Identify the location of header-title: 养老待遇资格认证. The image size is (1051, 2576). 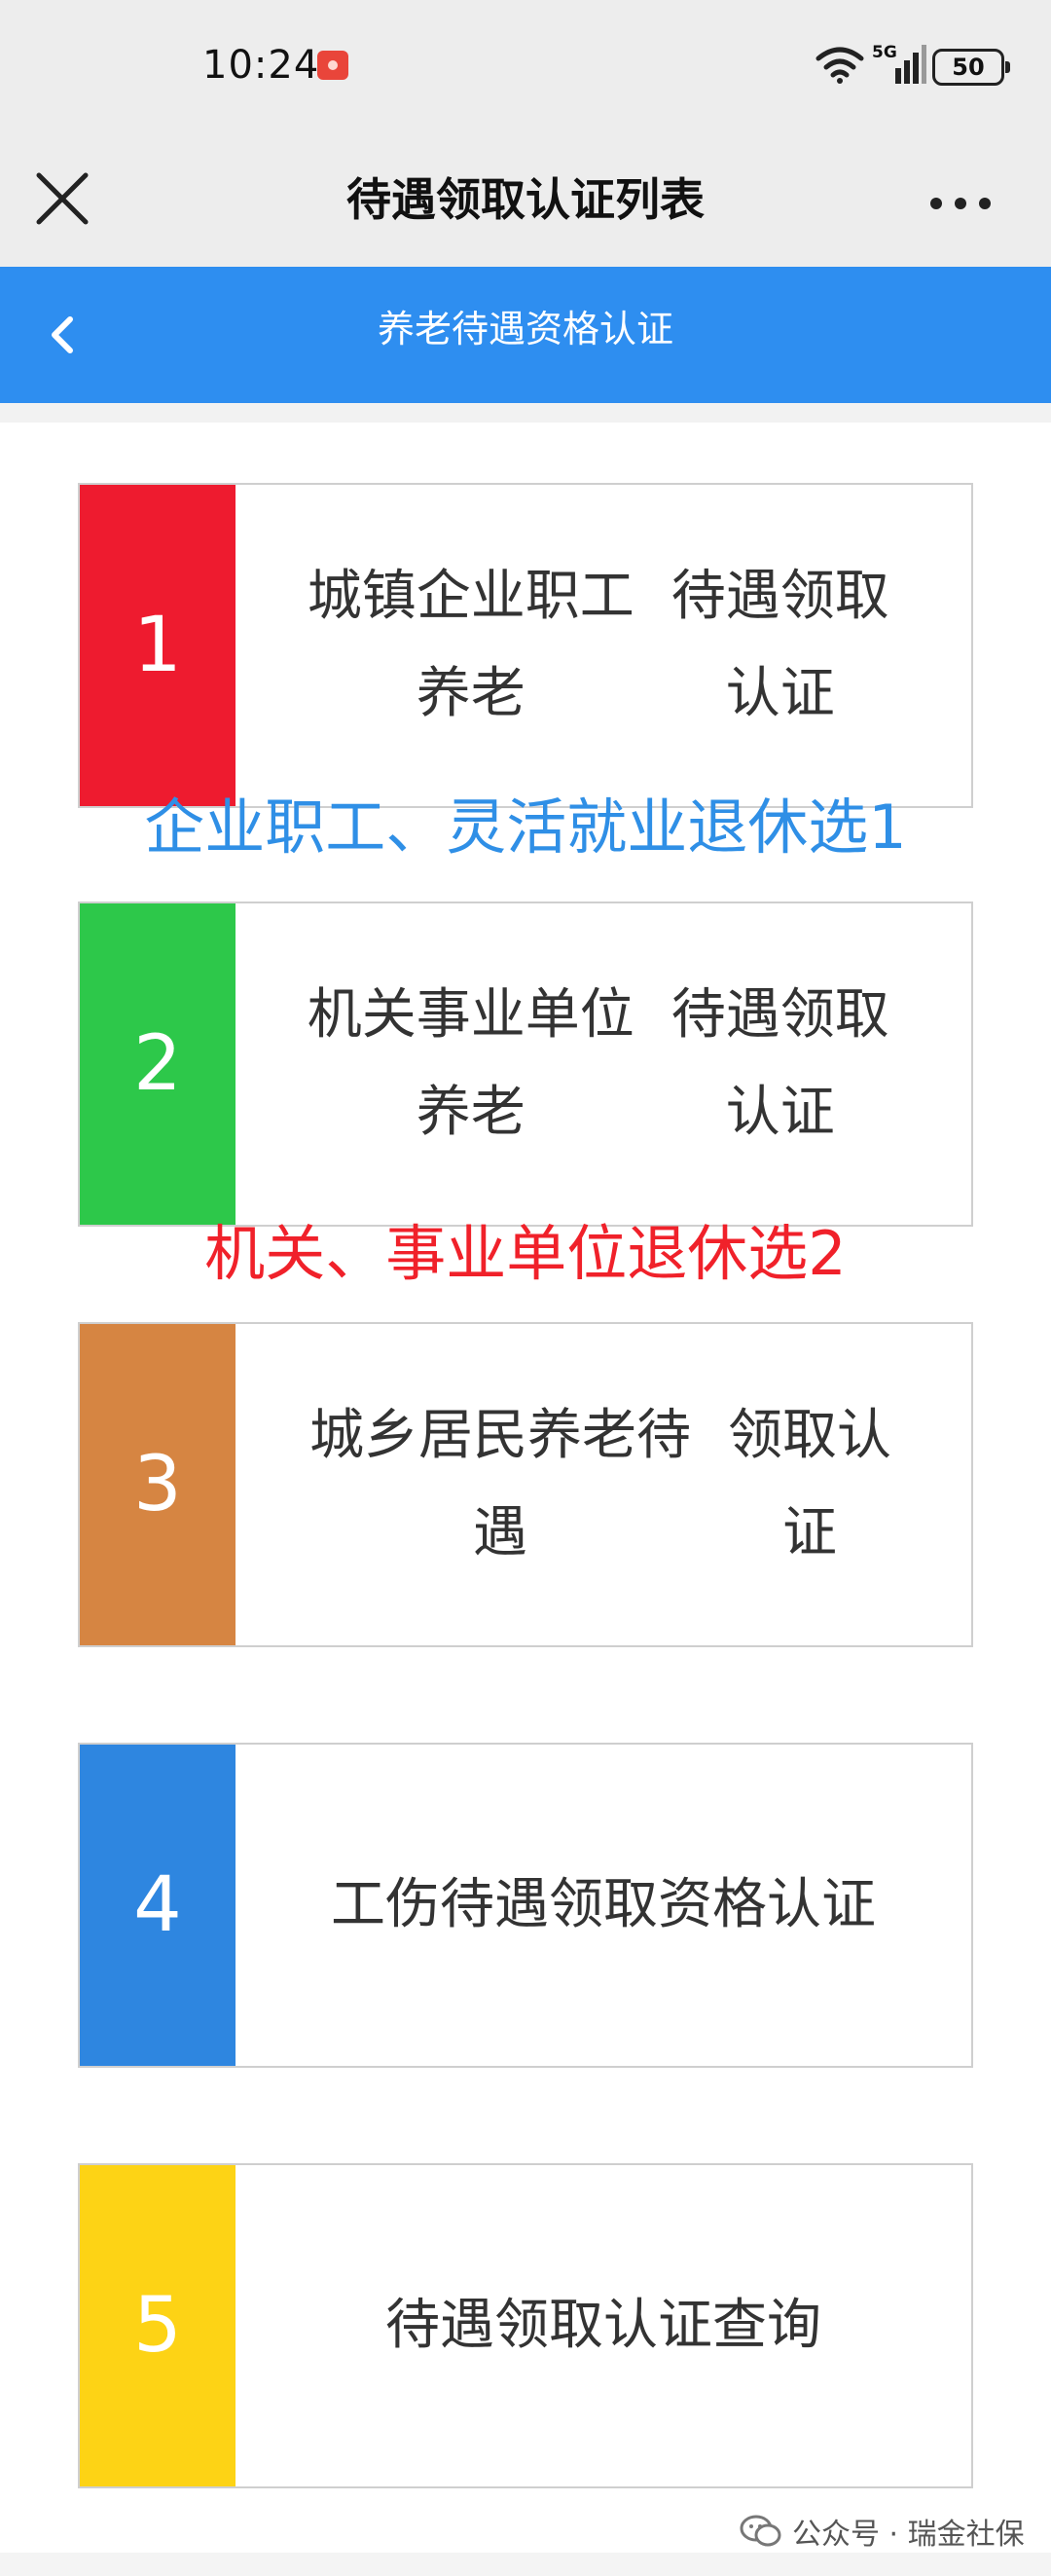
(525, 329).